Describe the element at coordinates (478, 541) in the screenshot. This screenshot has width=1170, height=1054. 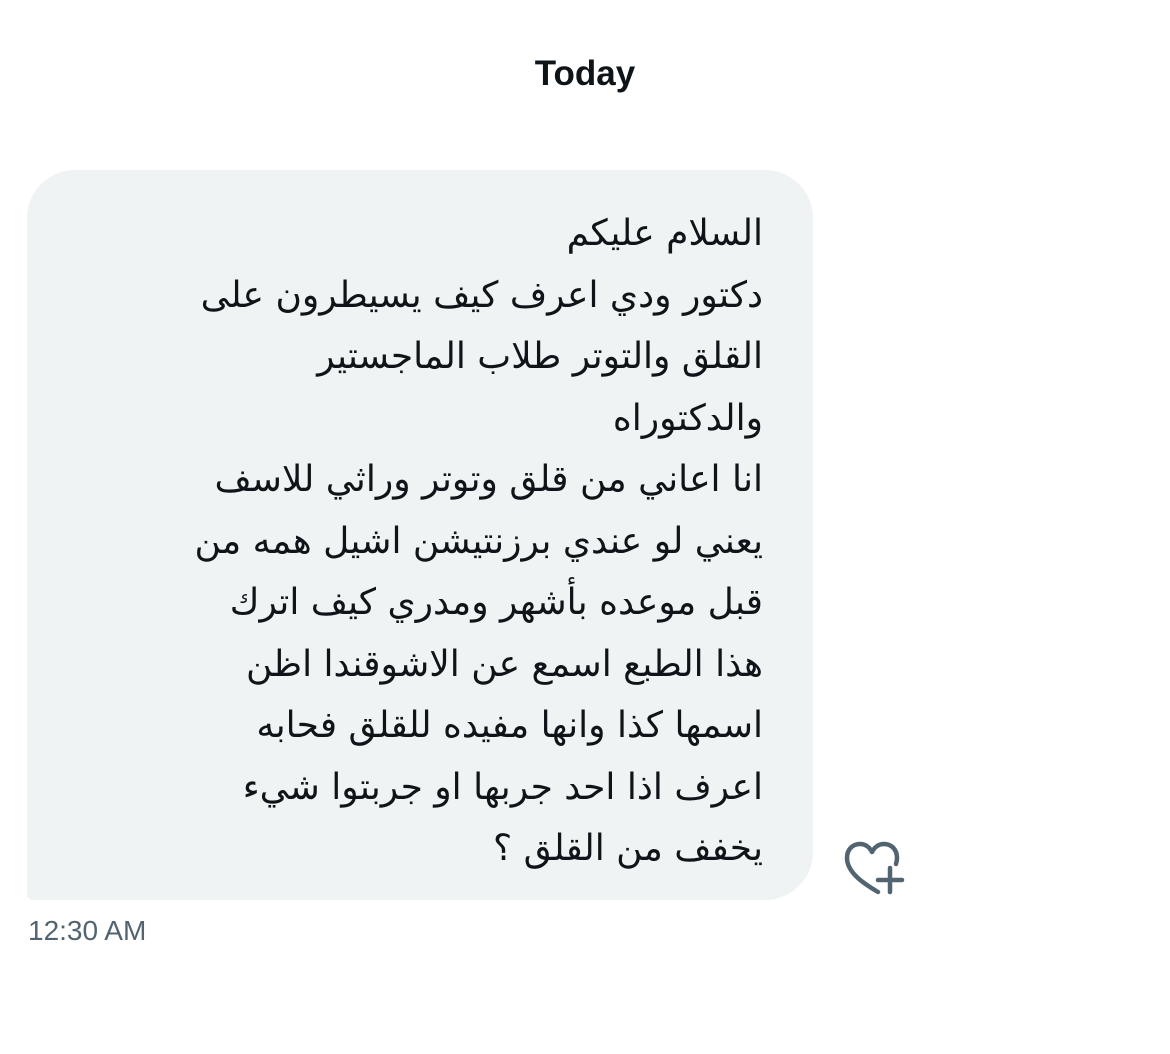
I see `message-line: يعني لو عندي برزنتيشن اشيل همه من` at that location.